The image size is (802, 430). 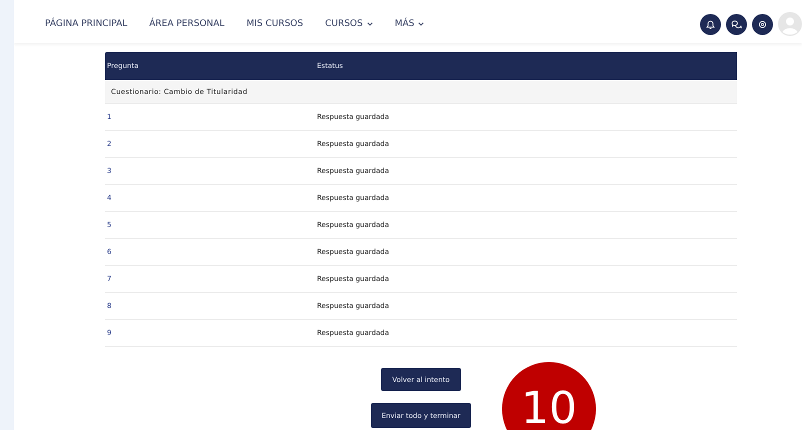 I want to click on bell-icon, so click(x=710, y=24).